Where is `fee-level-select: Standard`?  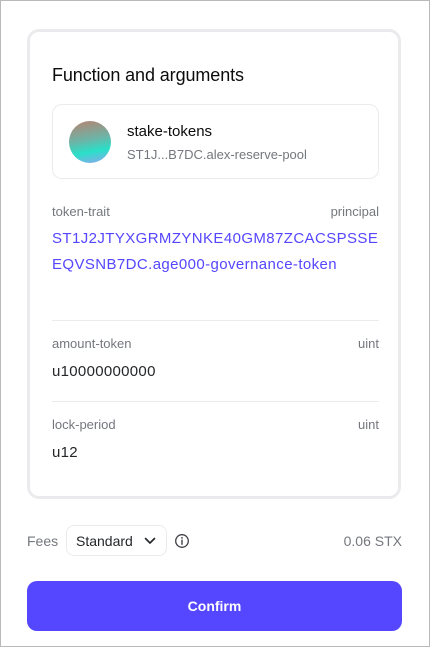 fee-level-select: Standard is located at coordinates (116, 540).